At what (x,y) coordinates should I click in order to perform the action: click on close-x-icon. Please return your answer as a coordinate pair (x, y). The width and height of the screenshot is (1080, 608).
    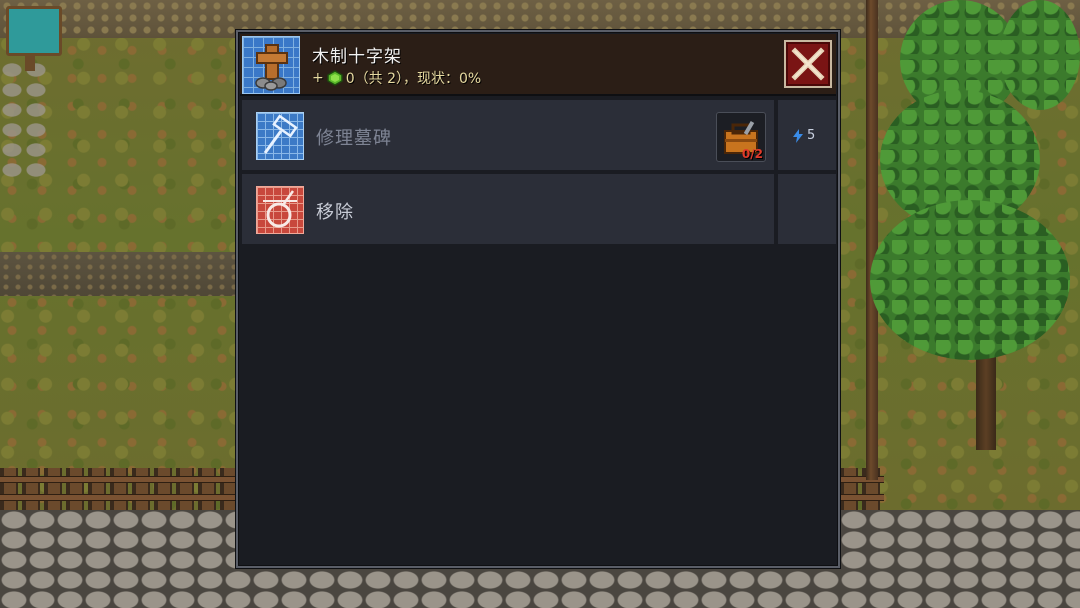
    Looking at the image, I should click on (808, 64).